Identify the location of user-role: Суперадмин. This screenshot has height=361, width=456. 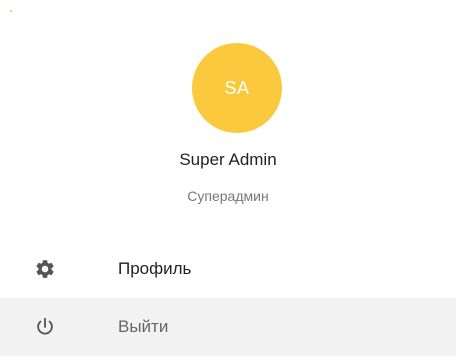
(228, 196).